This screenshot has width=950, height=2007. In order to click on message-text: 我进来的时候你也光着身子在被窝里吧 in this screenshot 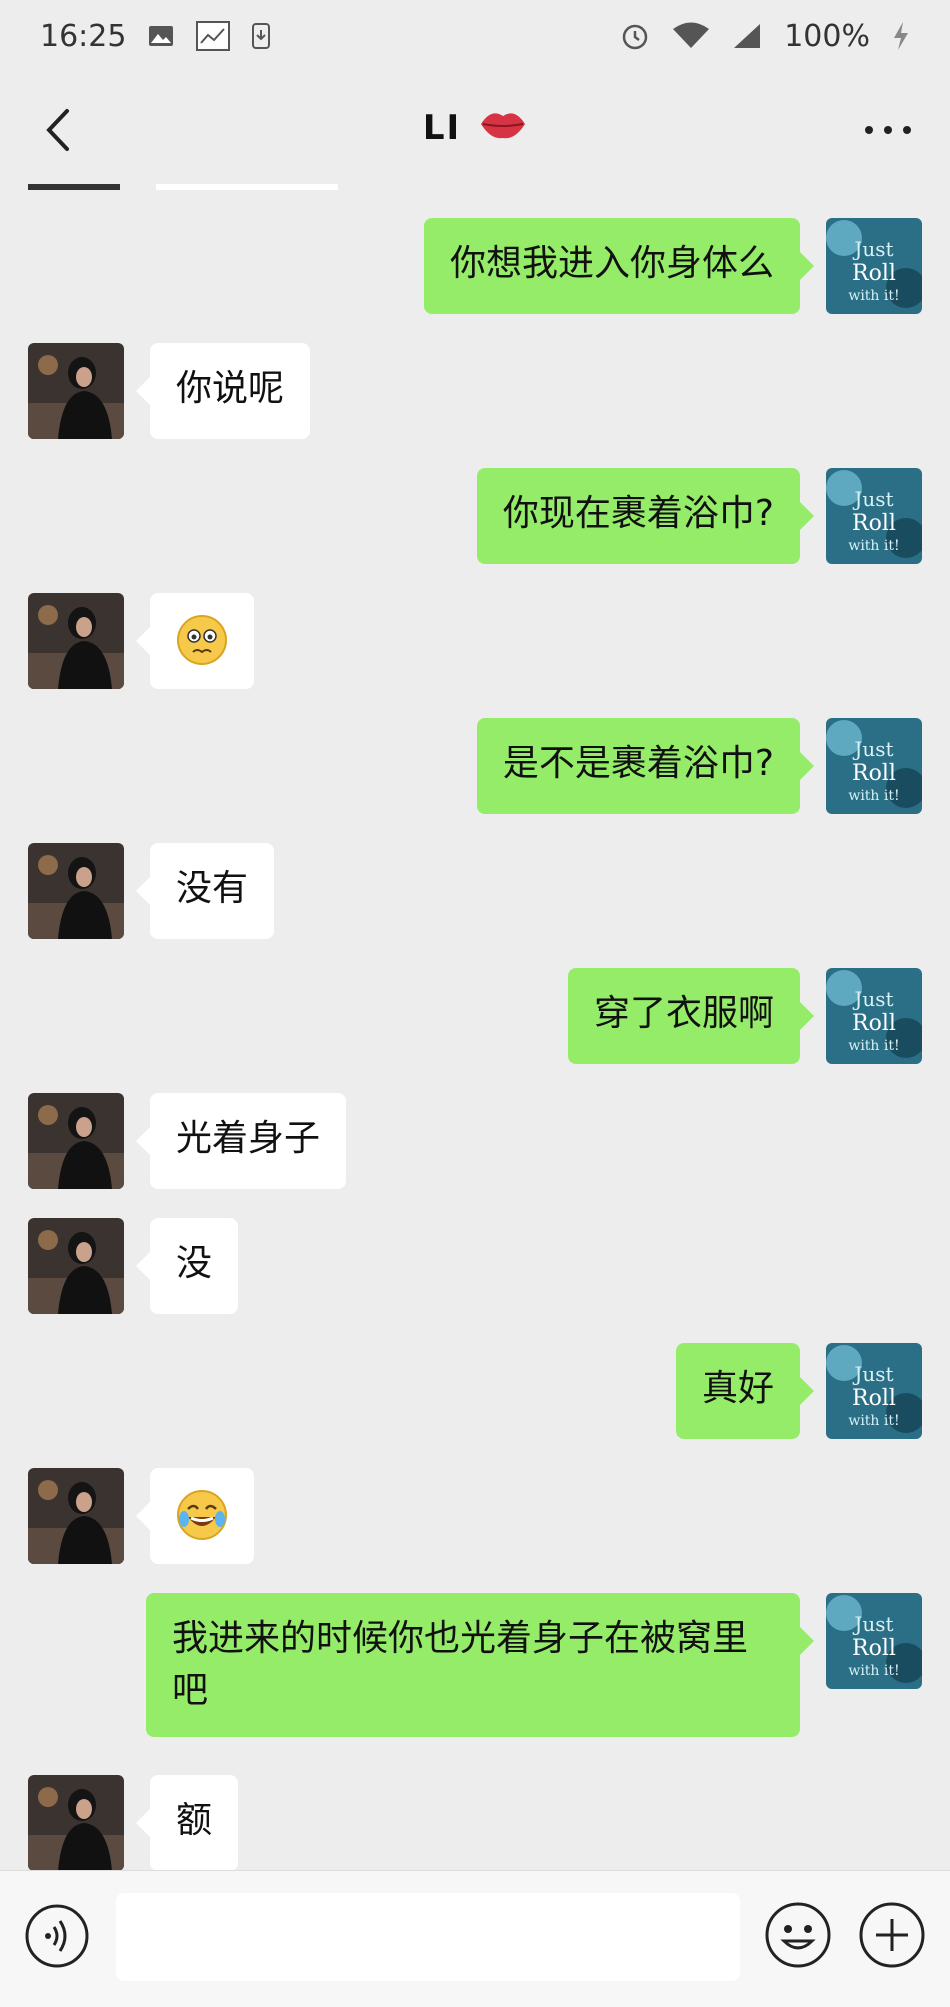, I will do `click(460, 1664)`.